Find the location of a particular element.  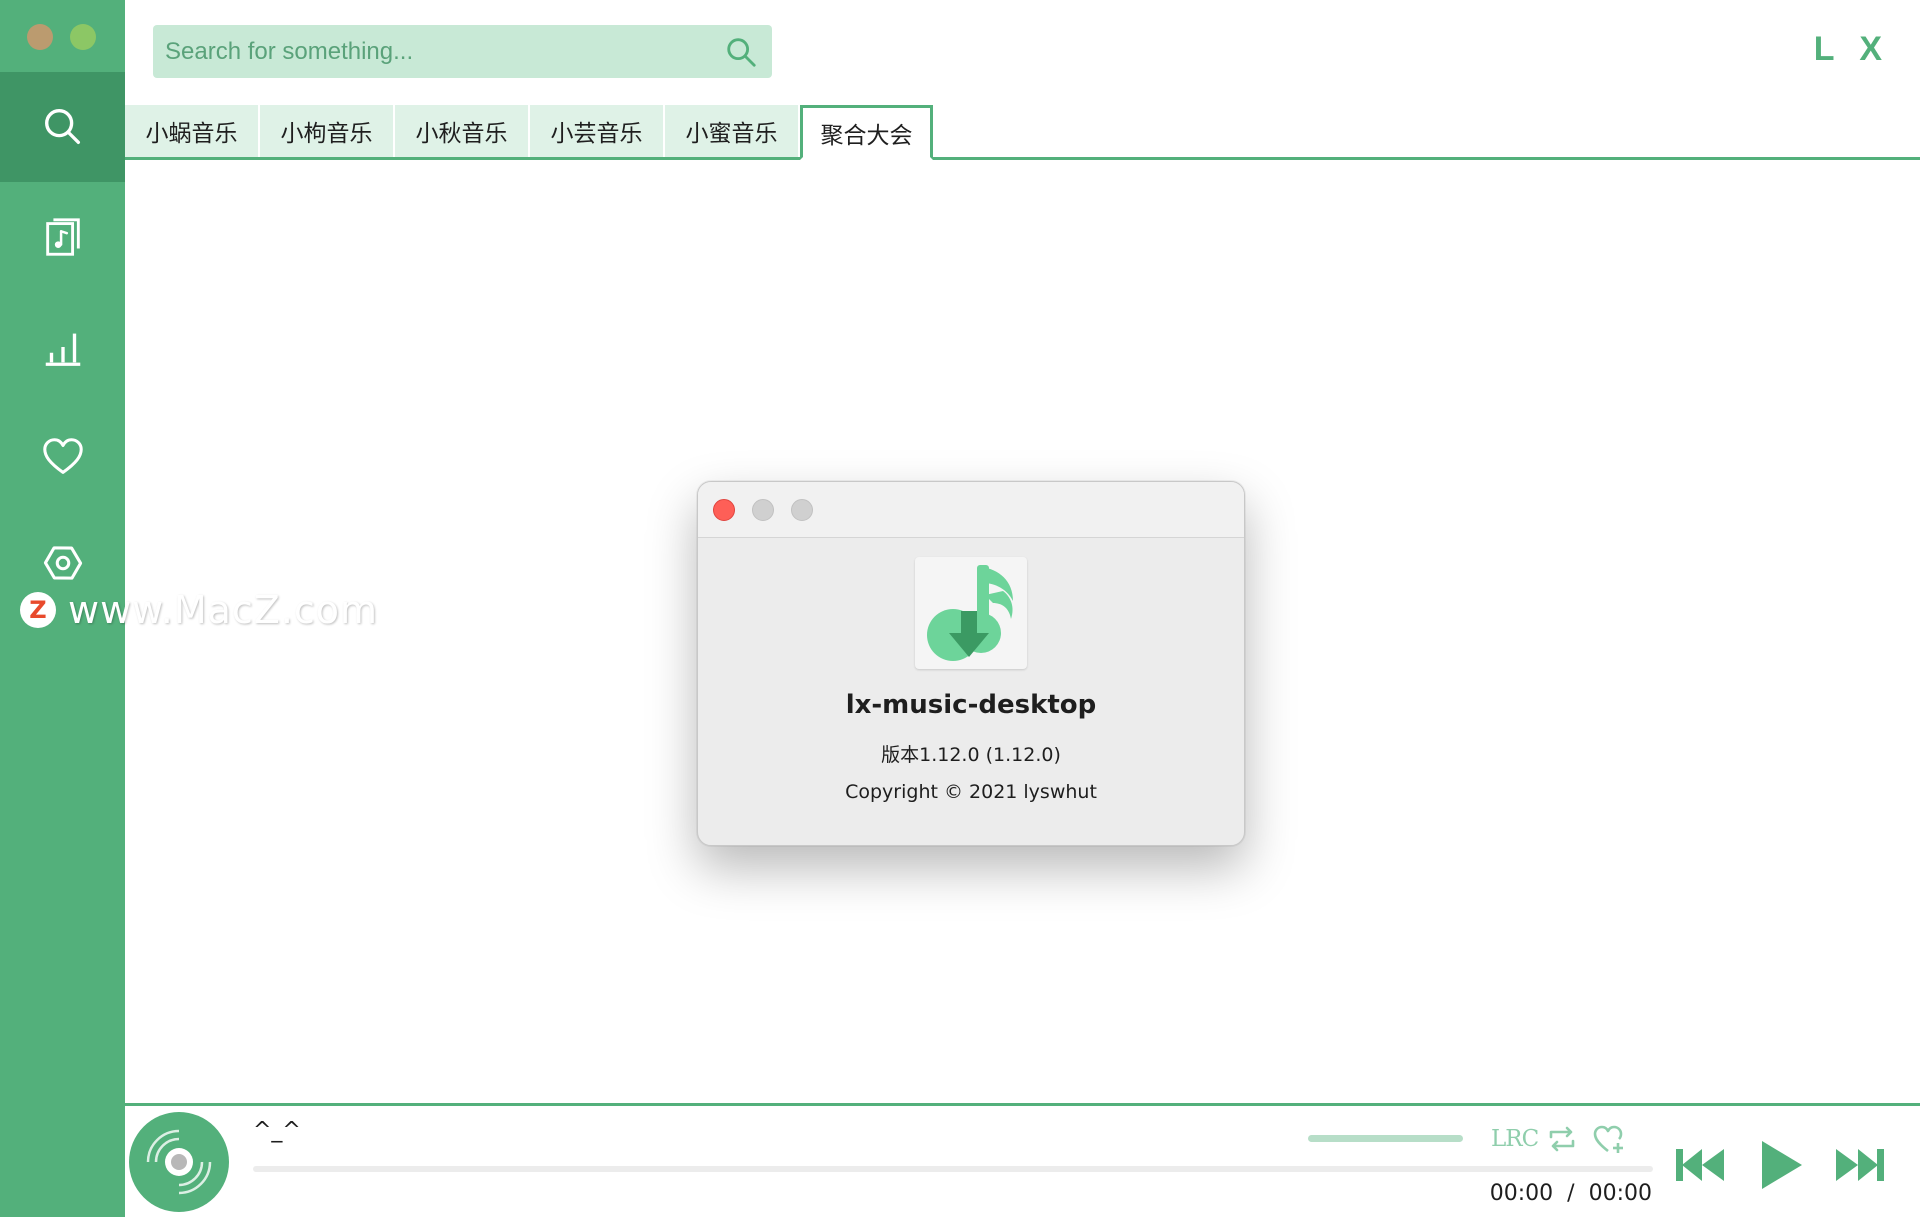

search-button is located at coordinates (741, 51).